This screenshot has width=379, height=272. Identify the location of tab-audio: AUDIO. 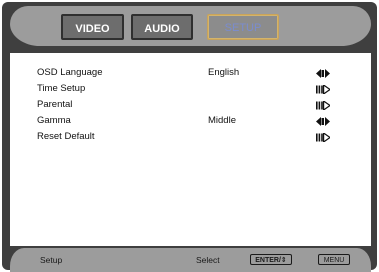
(162, 27).